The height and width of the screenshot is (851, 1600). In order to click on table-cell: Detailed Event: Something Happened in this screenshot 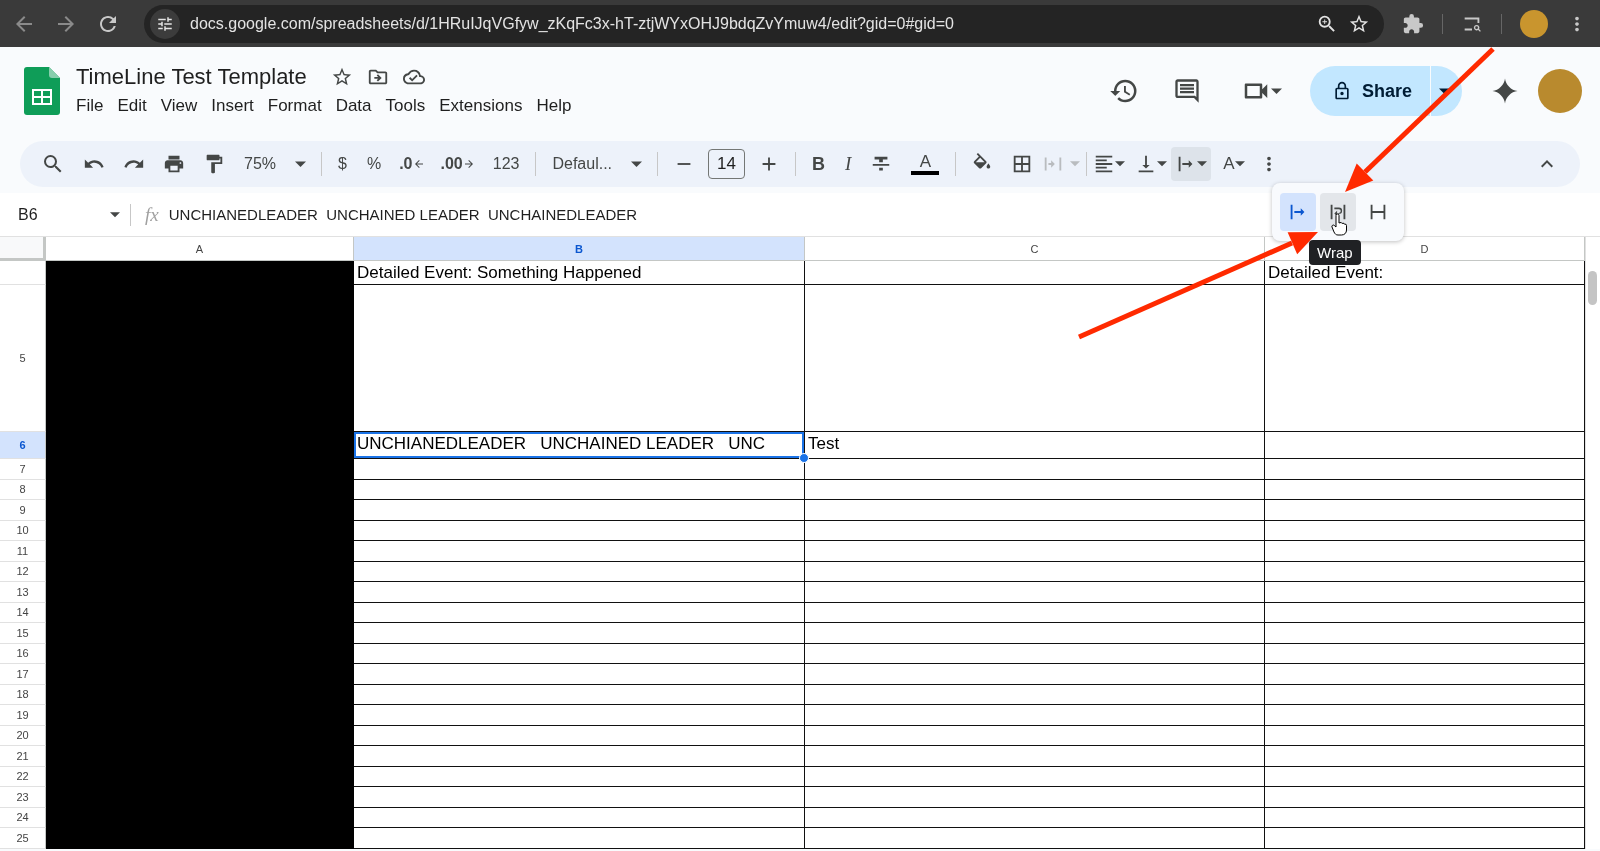, I will do `click(579, 272)`.